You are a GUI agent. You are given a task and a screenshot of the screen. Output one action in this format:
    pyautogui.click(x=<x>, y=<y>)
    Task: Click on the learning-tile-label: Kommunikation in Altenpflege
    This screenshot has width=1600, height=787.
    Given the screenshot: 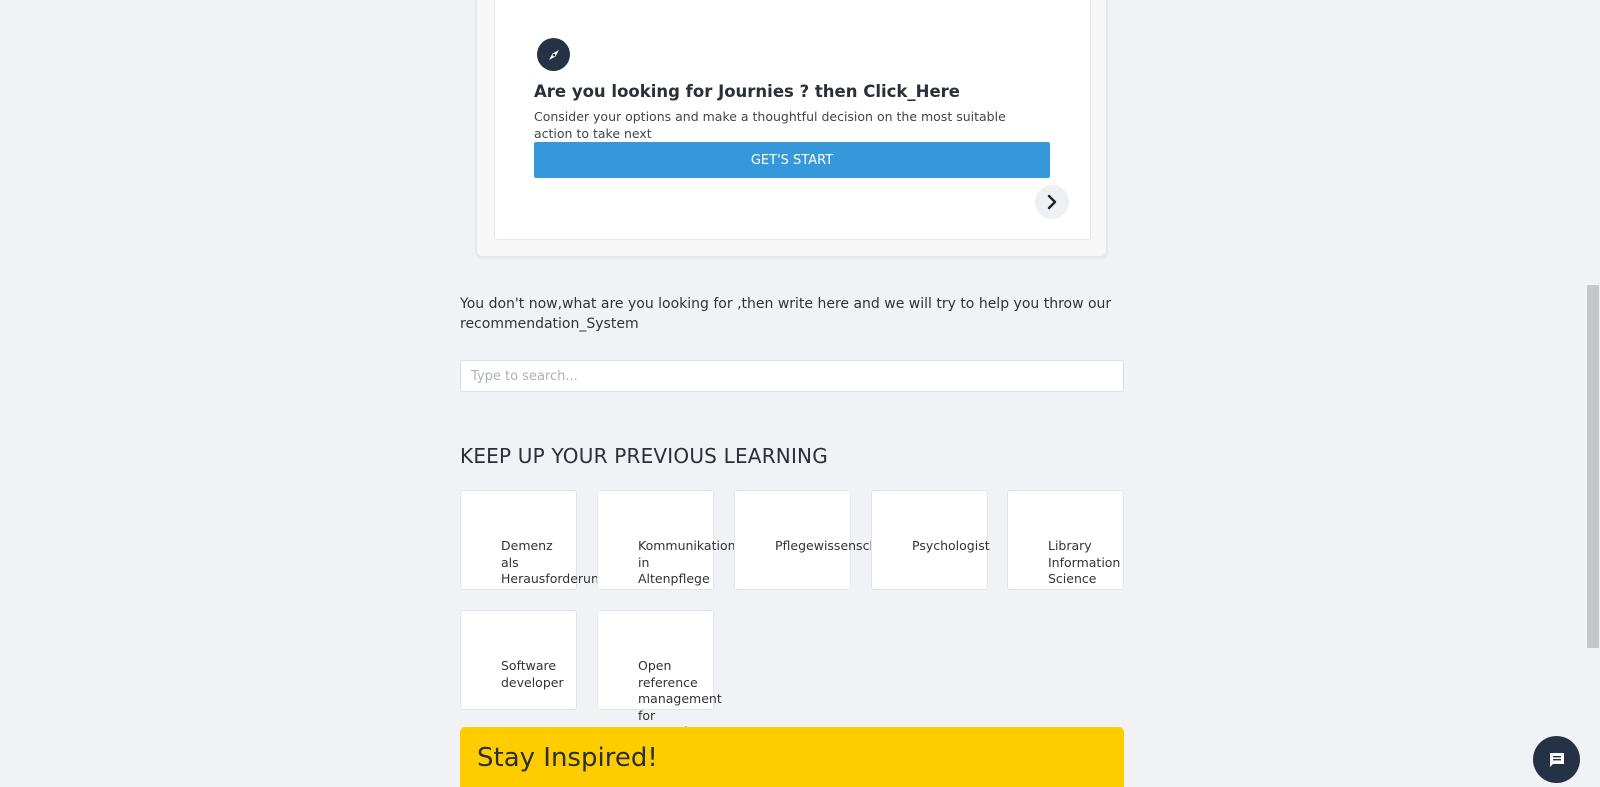 What is the action you would take?
    pyautogui.click(x=687, y=562)
    